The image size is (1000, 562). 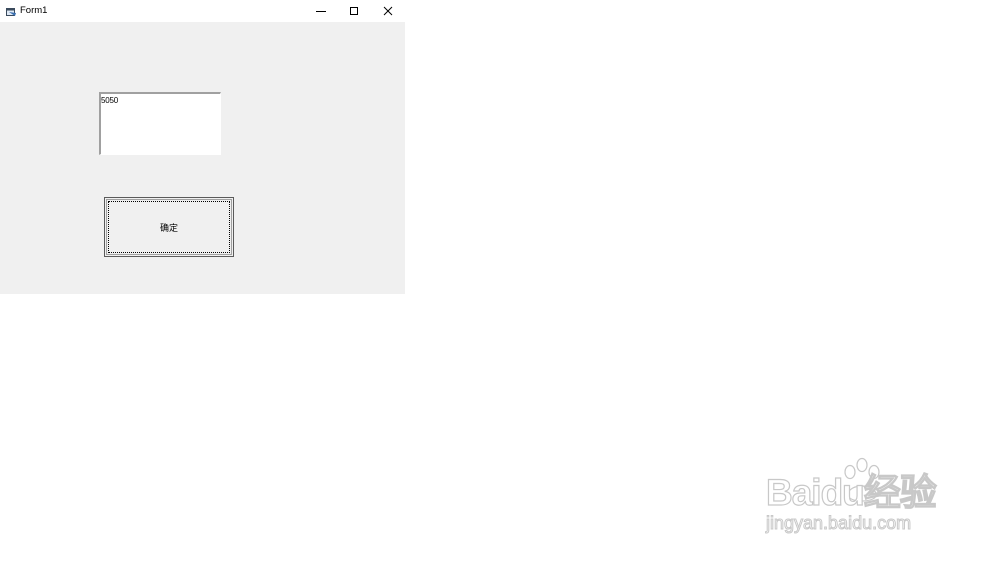 I want to click on window-title: Form1, so click(x=34, y=10).